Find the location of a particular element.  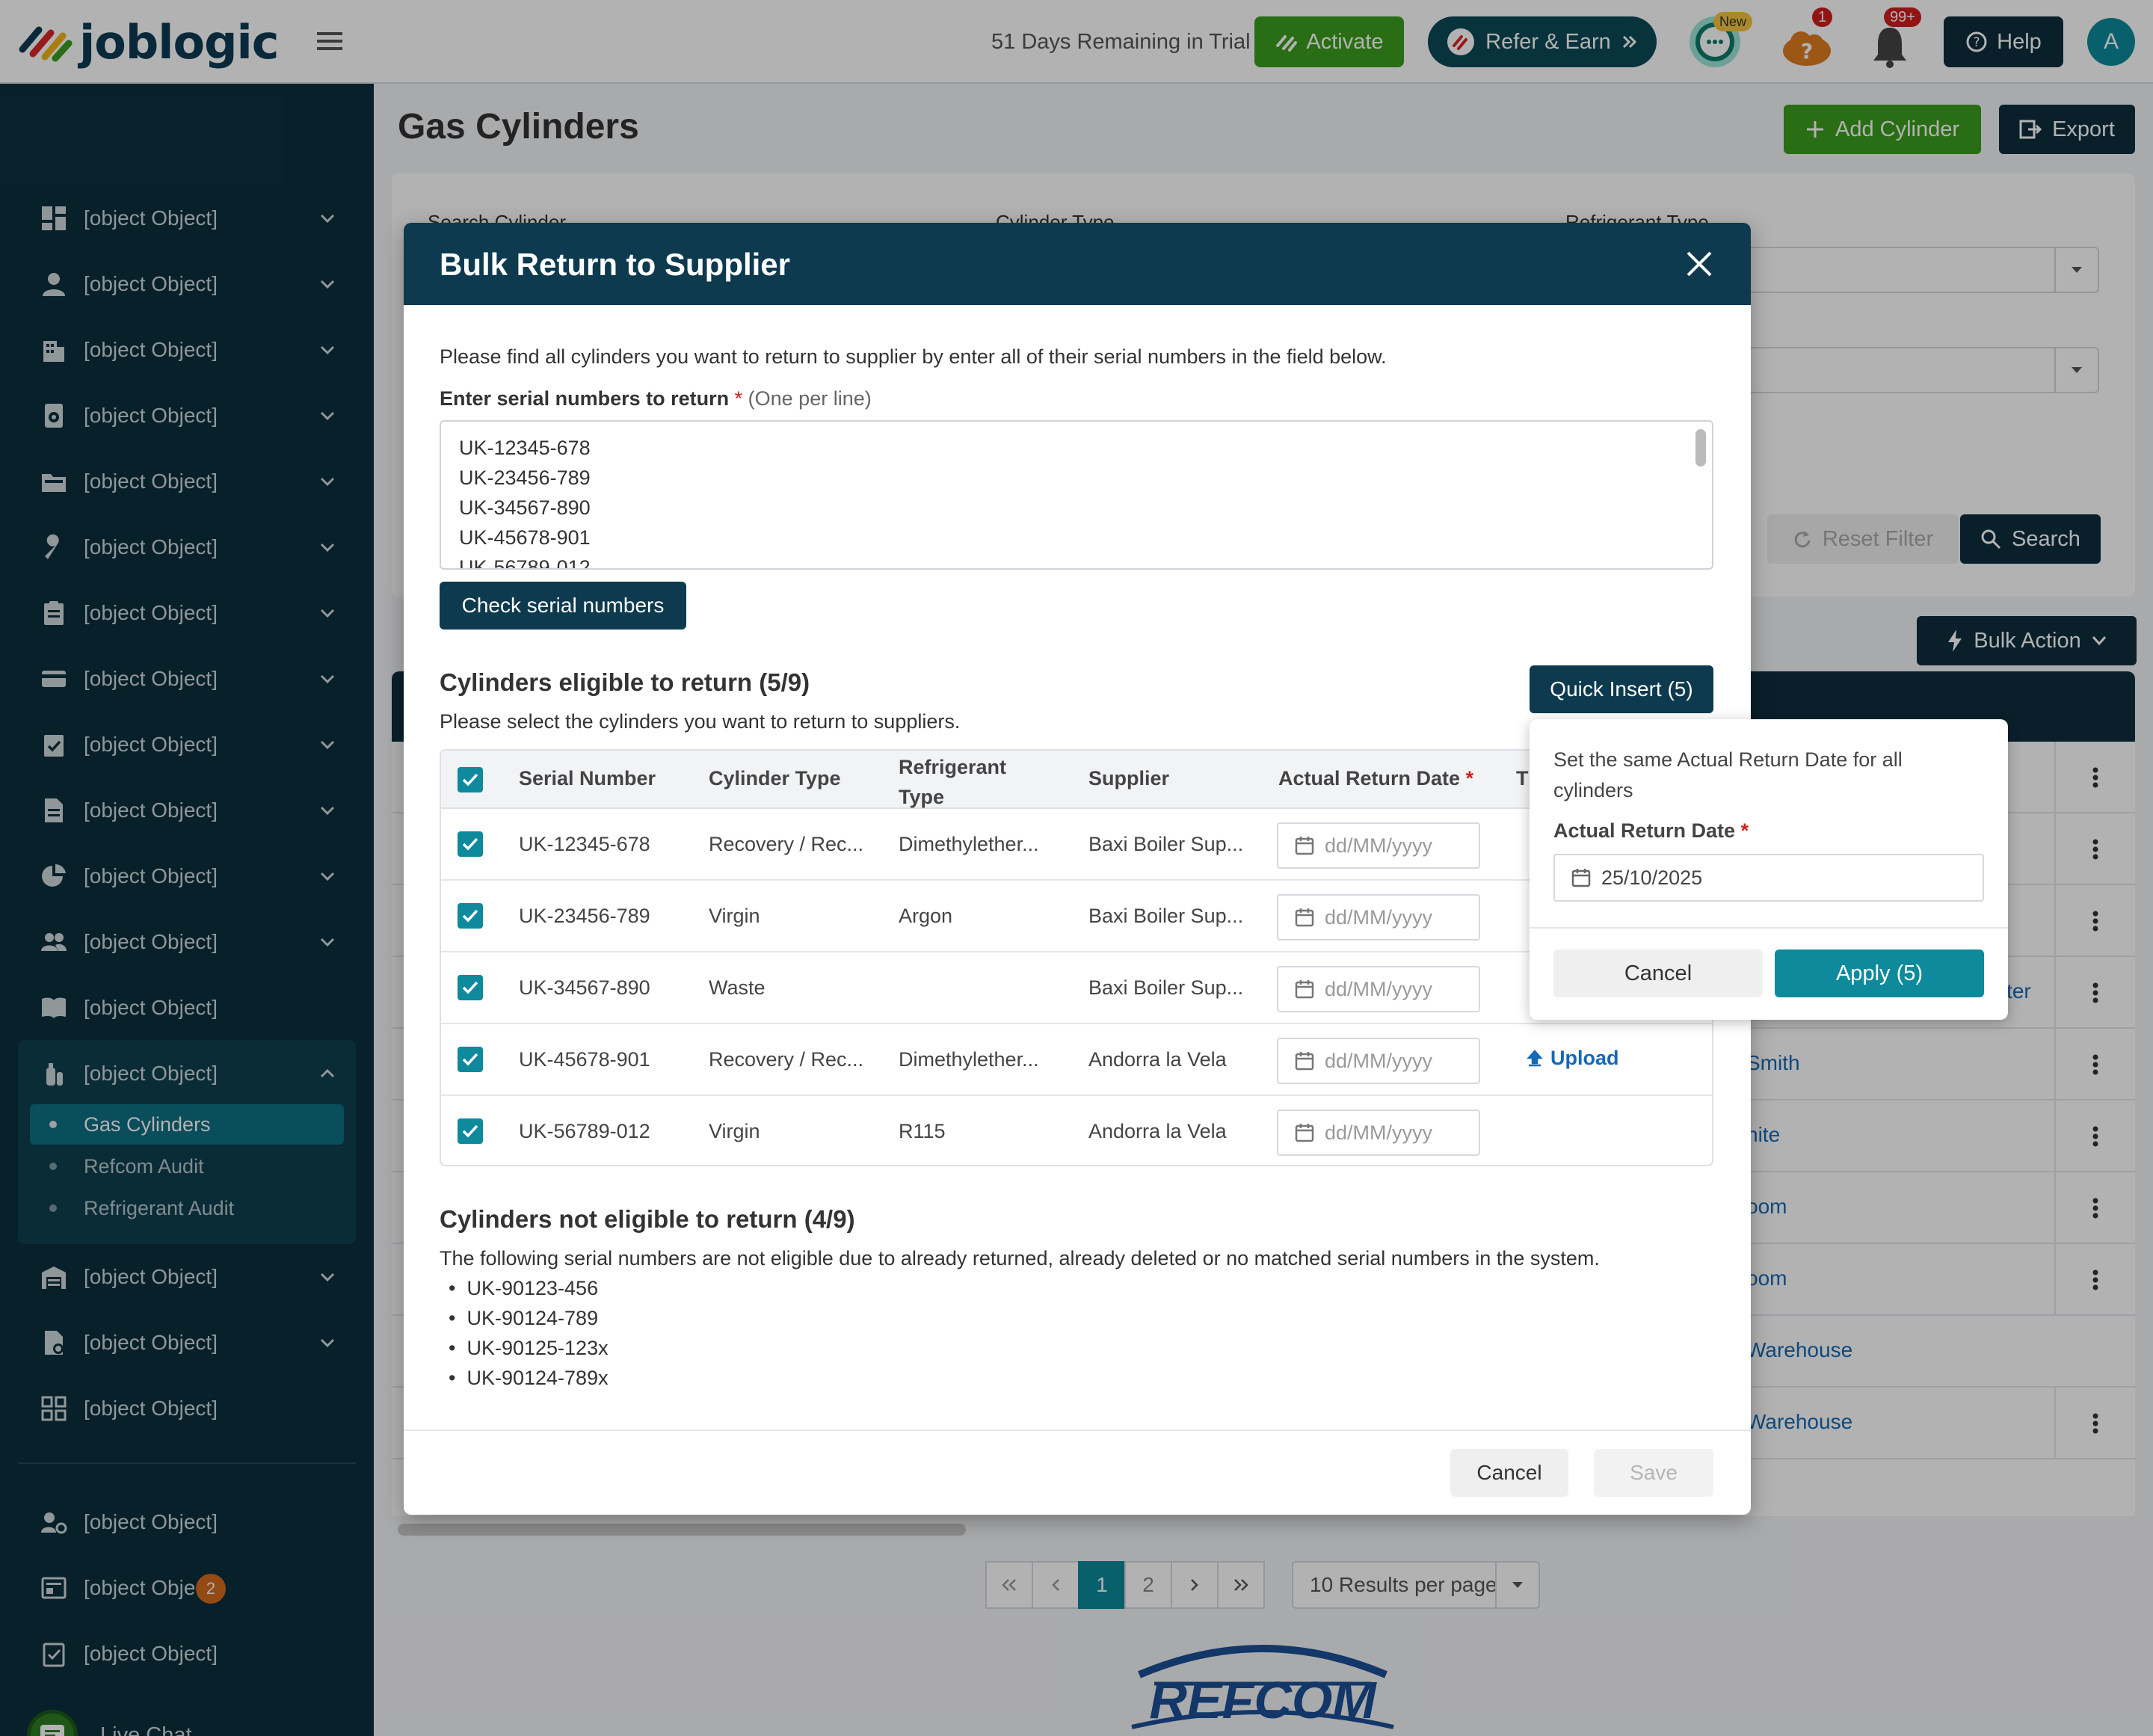

col-serial-number: Serial Number is located at coordinates (587, 778).